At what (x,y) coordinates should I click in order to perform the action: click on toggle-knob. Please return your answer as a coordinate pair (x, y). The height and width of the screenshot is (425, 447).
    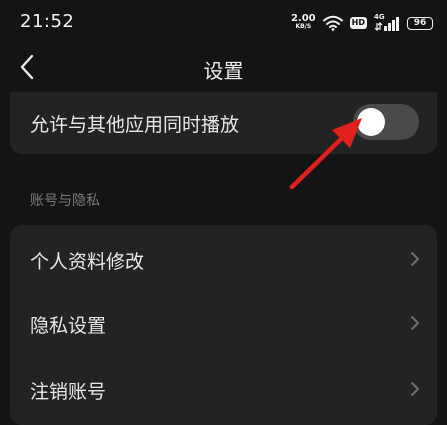
    Looking at the image, I should click on (371, 122).